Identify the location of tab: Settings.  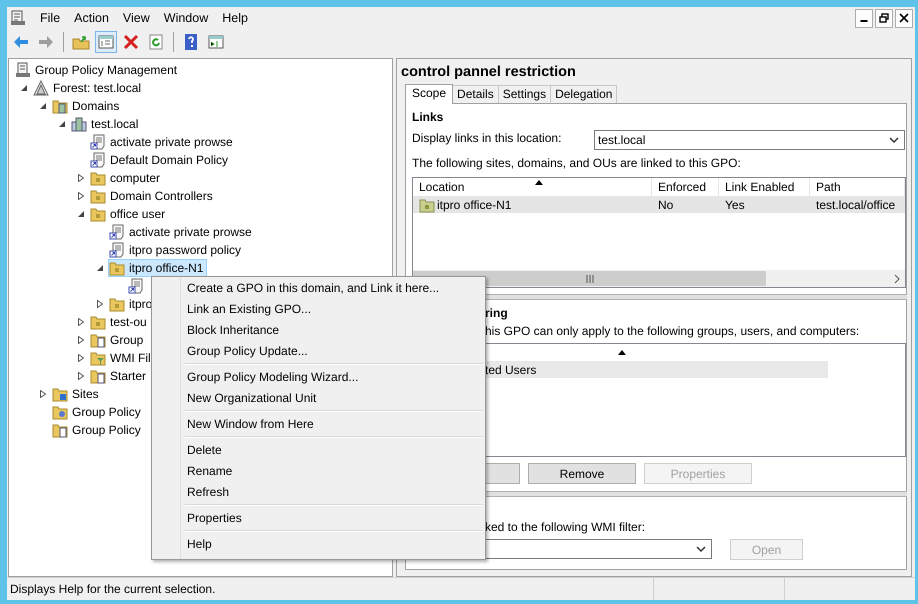
(525, 94).